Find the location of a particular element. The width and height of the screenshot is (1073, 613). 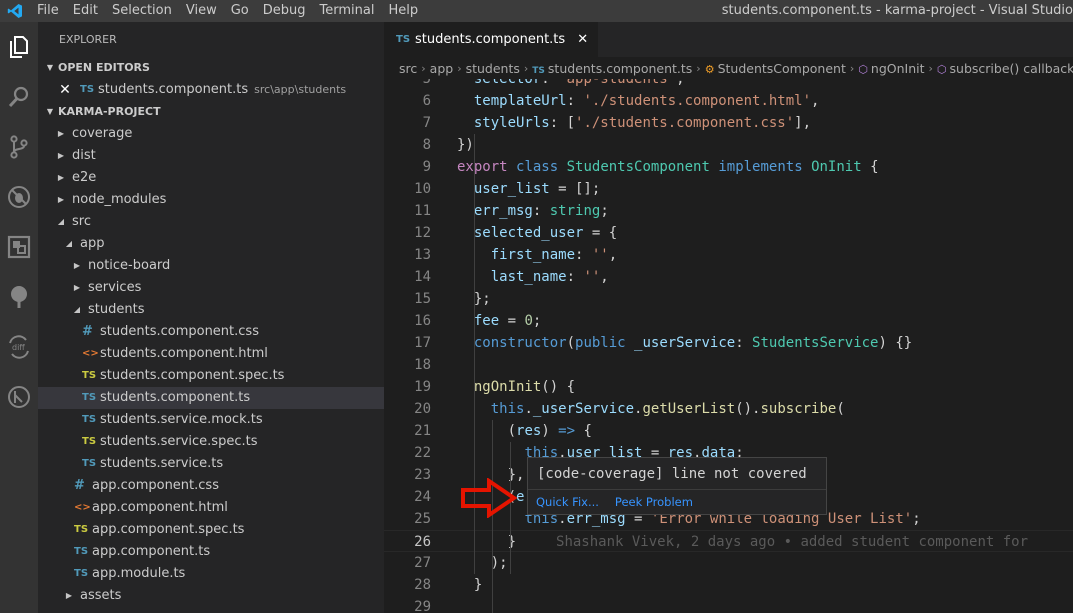

code-text: user_list = []; is located at coordinates (528, 189).